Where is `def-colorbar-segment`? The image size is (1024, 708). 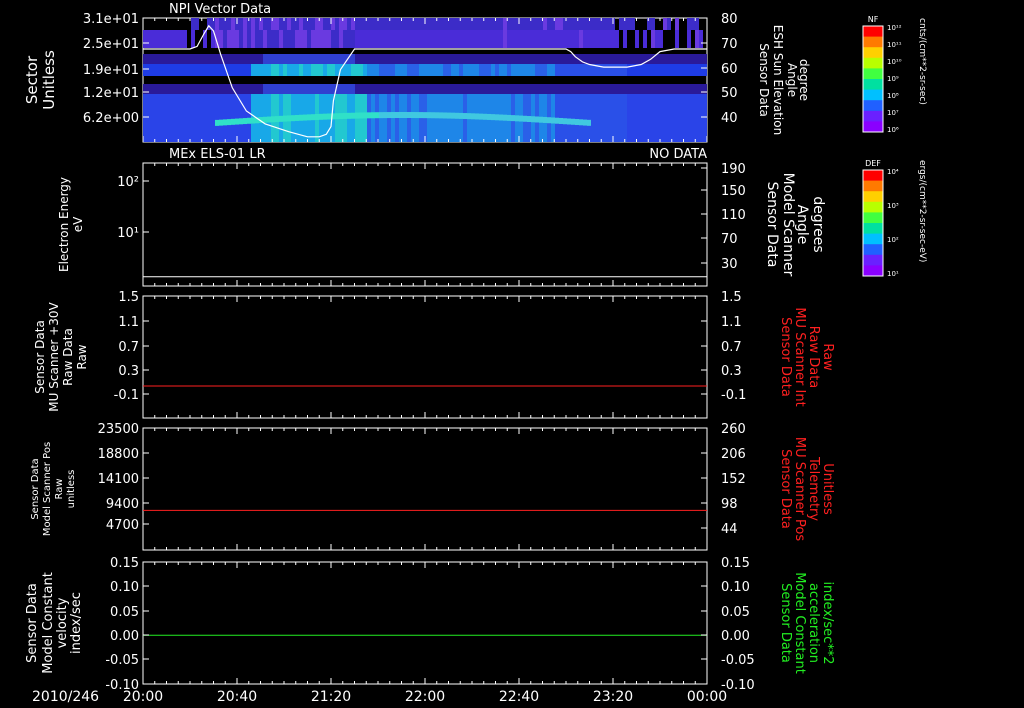 def-colorbar-segment is located at coordinates (873, 239).